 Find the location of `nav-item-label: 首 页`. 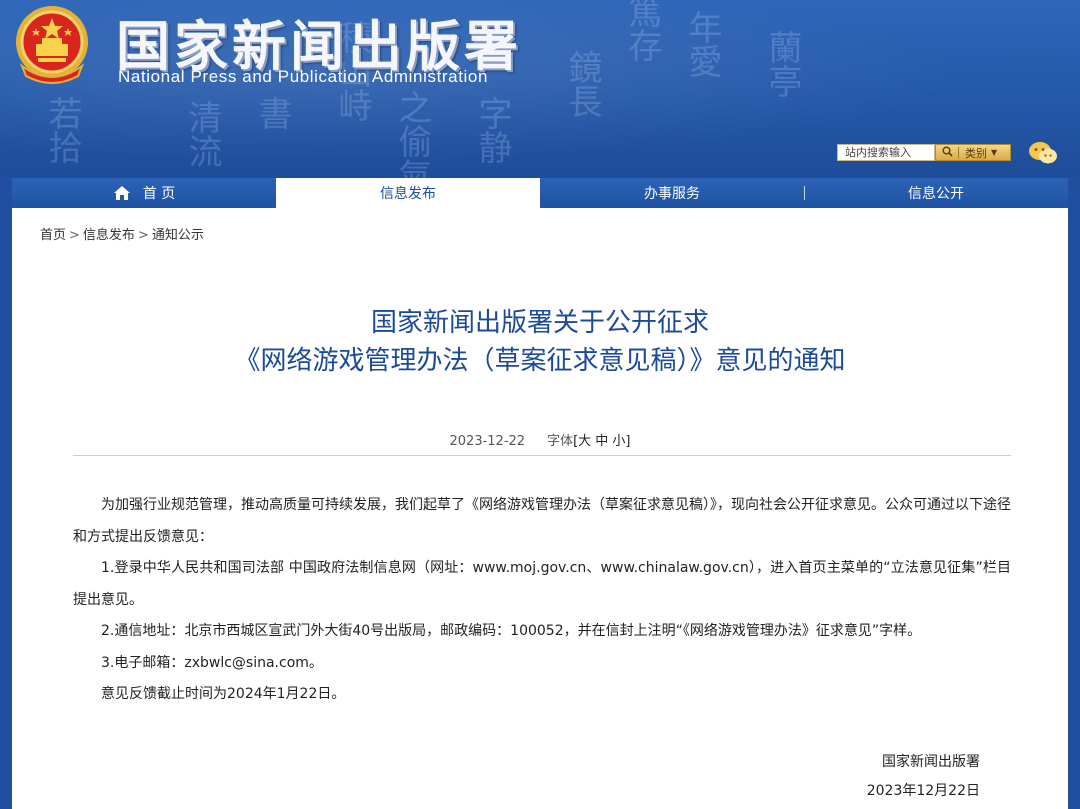

nav-item-label: 首 页 is located at coordinates (159, 194).